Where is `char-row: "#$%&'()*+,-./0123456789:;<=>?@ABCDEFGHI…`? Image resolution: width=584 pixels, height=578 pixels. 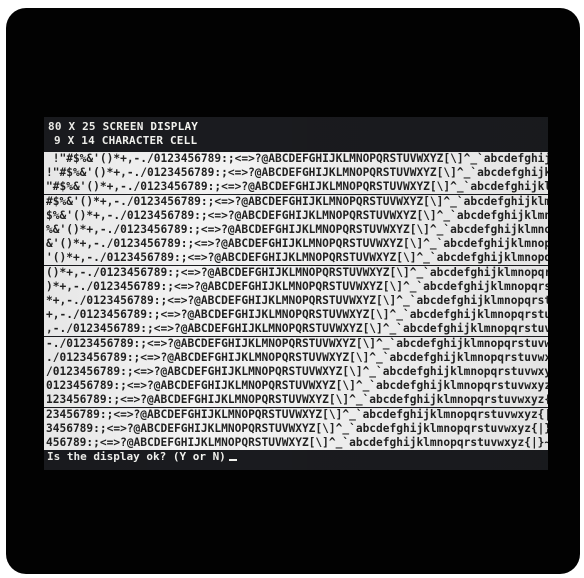
char-row: "#$%&'()*+,-./0123456789:;<=>?@ABCDEFGHI… is located at coordinates (296, 187).